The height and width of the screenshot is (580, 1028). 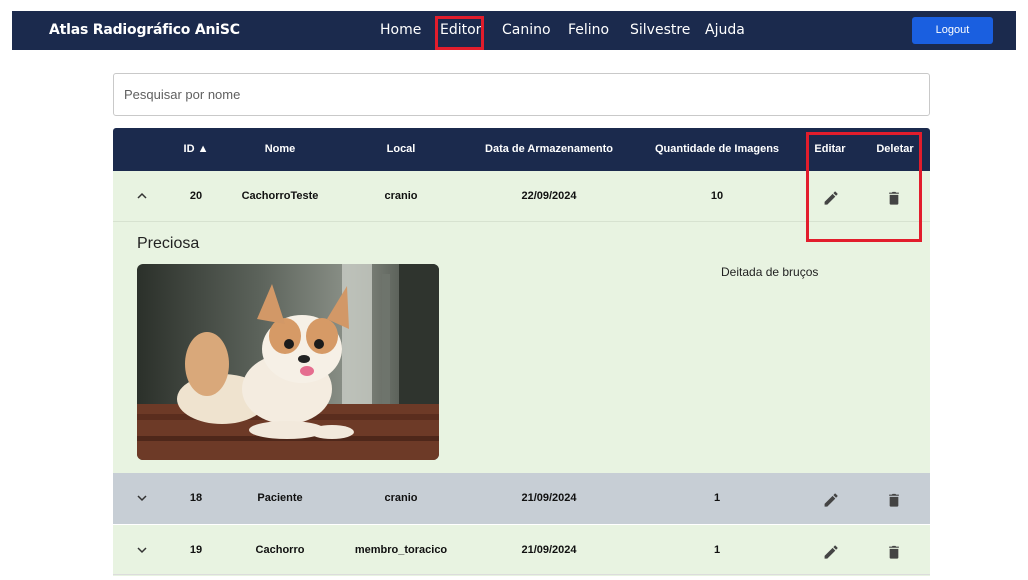 I want to click on search-box, so click(x=521, y=94).